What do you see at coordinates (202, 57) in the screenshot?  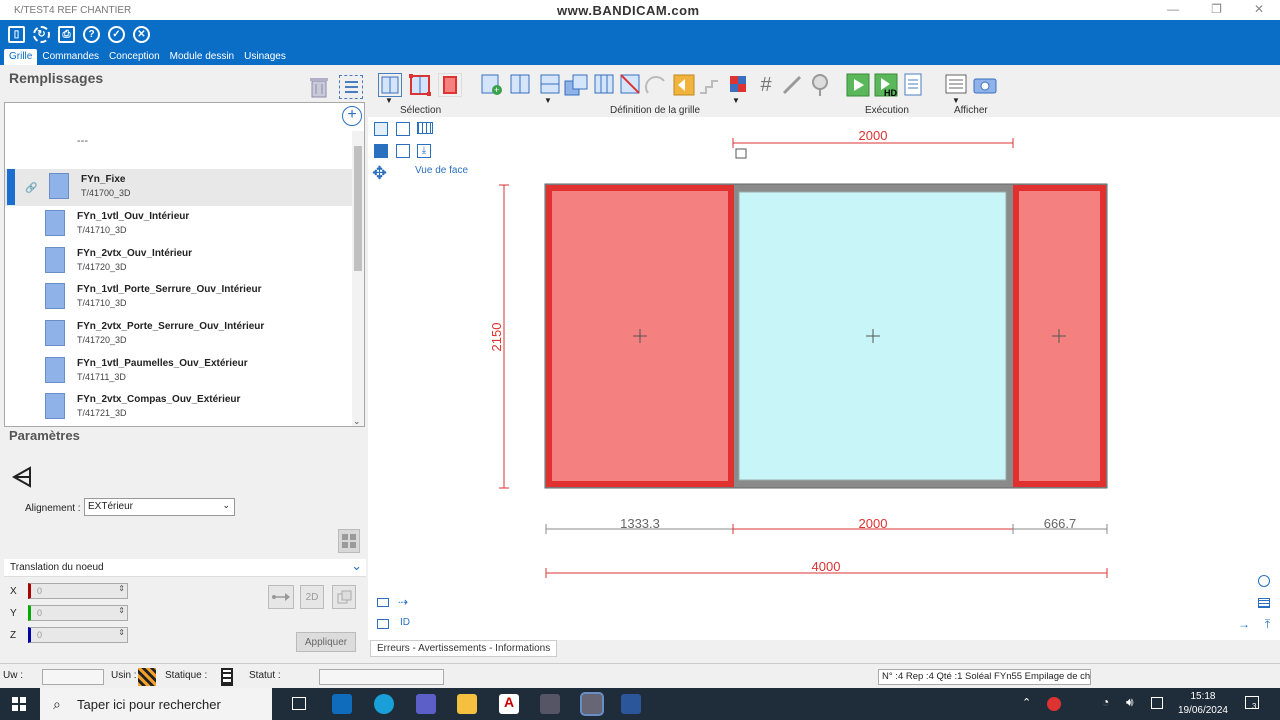 I see `tab-module-dessin: Module dessin` at bounding box center [202, 57].